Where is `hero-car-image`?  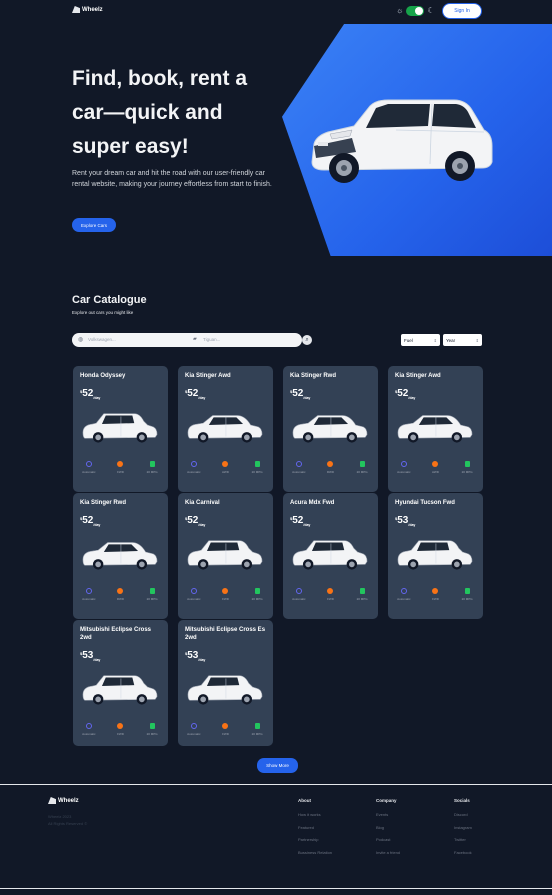
hero-car-image is located at coordinates (402, 141).